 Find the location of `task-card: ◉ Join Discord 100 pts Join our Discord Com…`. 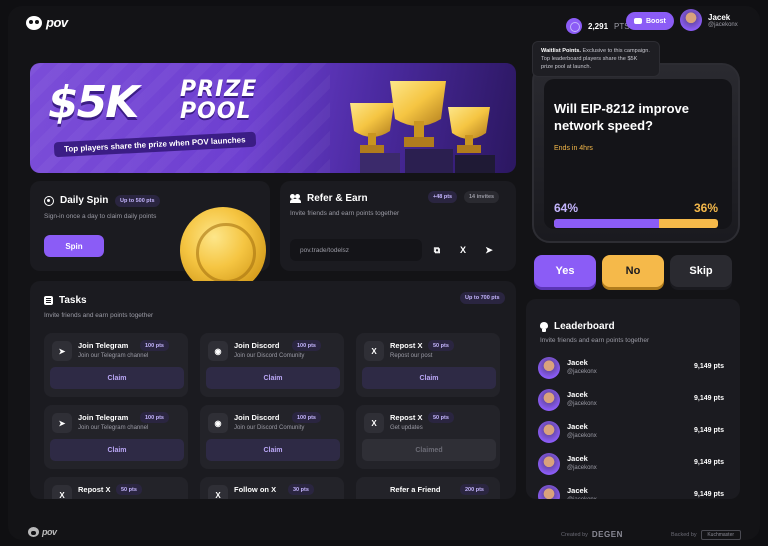

task-card: ◉ Join Discord 100 pts Join our Discord Com… is located at coordinates (272, 437).